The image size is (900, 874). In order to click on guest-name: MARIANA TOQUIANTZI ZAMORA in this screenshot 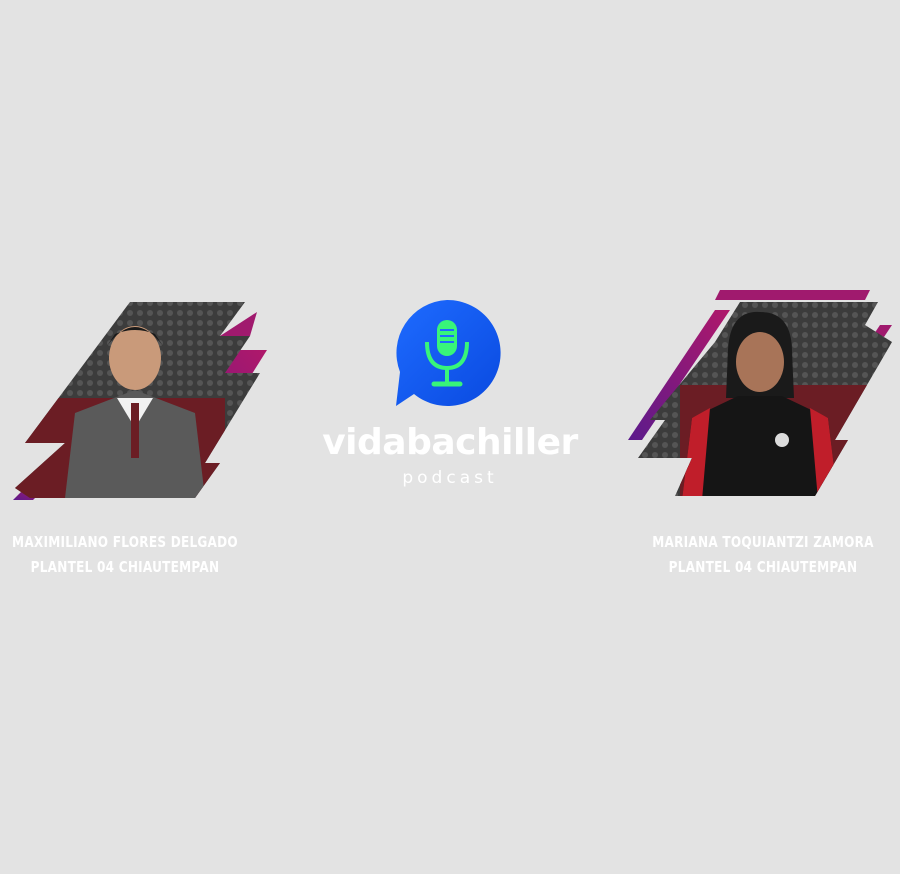, I will do `click(763, 542)`.